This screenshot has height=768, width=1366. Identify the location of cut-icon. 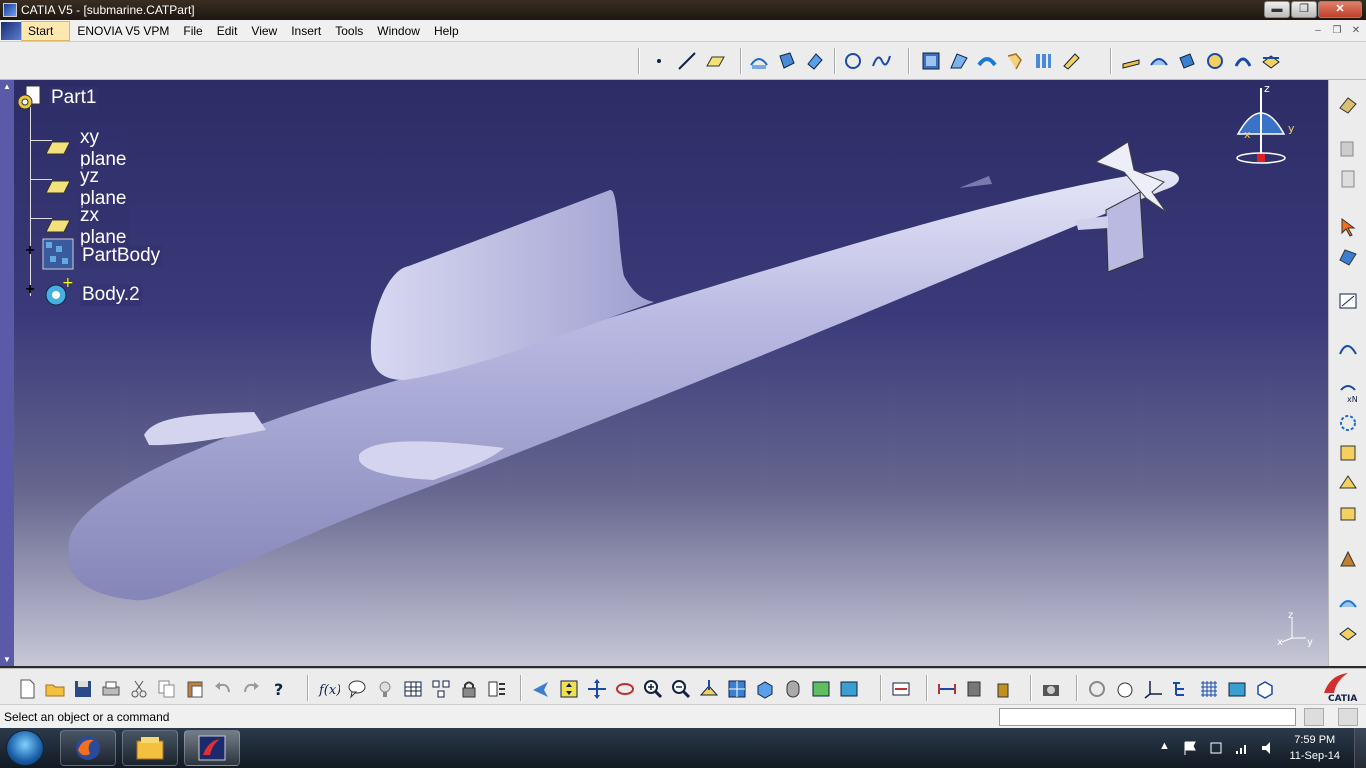
(139, 689).